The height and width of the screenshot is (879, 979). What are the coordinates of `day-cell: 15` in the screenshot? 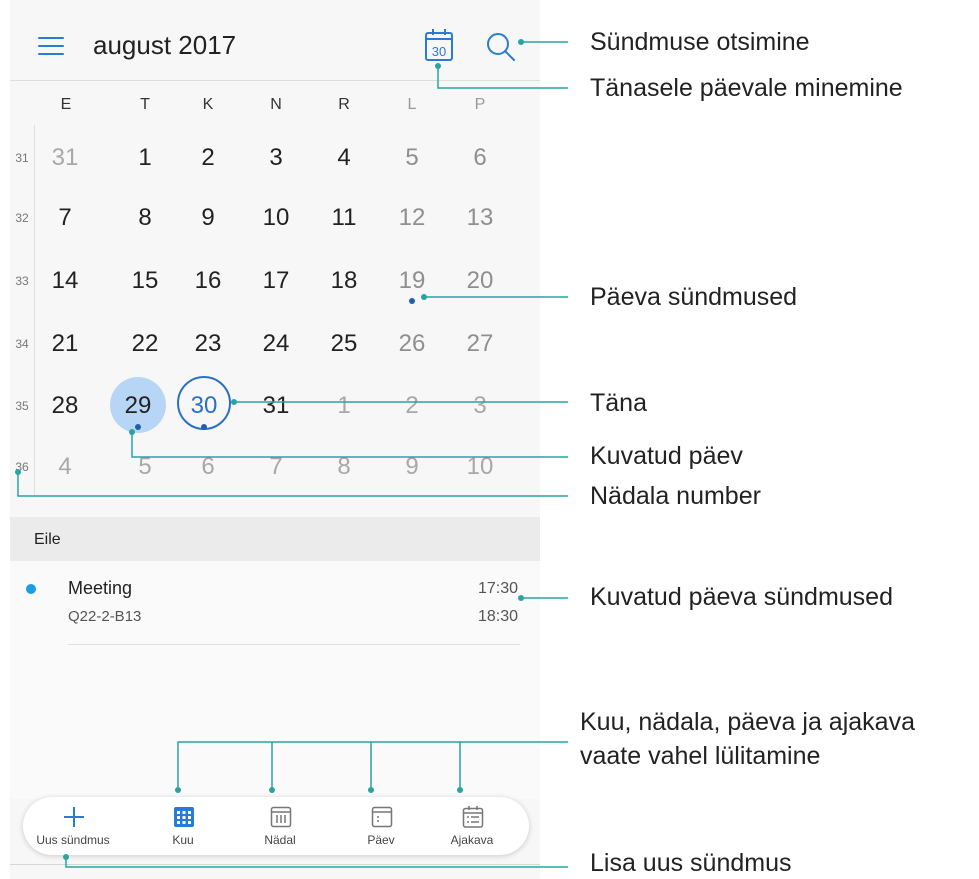 It's located at (145, 281).